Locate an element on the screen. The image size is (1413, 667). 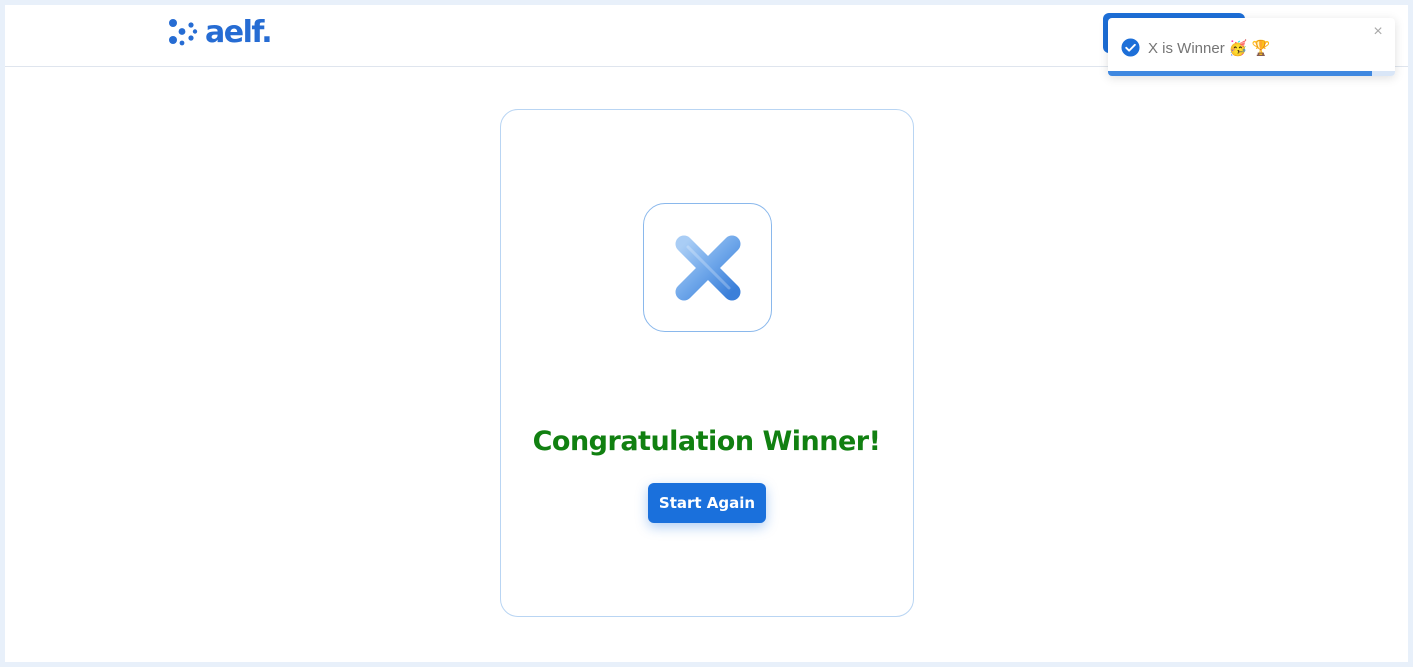
x-mark-icon is located at coordinates (707, 267).